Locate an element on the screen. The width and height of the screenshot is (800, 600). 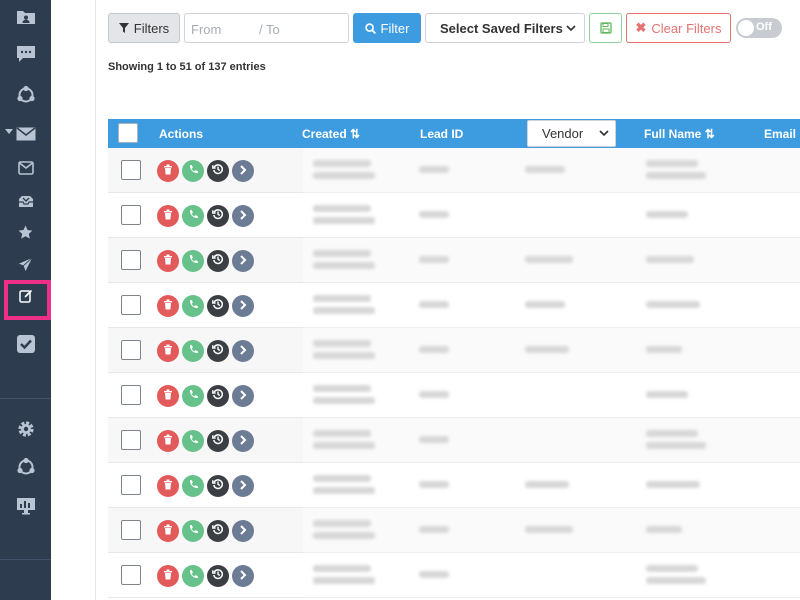
folder-user-icon is located at coordinates (25, 17).